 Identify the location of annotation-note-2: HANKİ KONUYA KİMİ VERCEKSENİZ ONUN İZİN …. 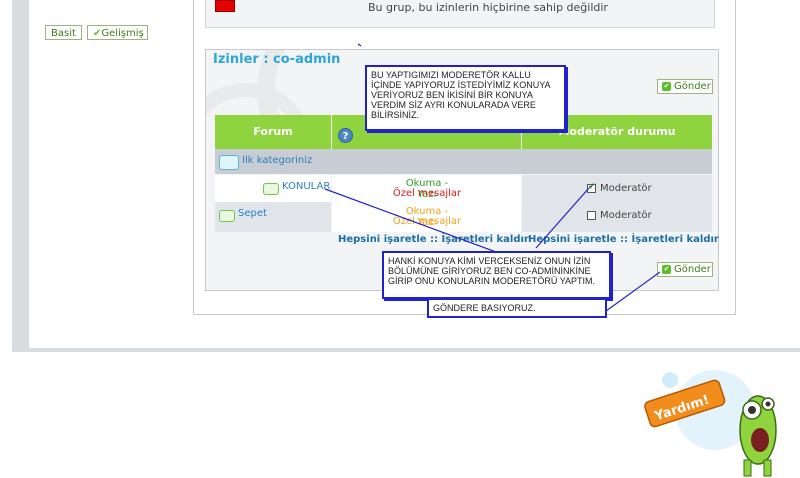
(496, 275).